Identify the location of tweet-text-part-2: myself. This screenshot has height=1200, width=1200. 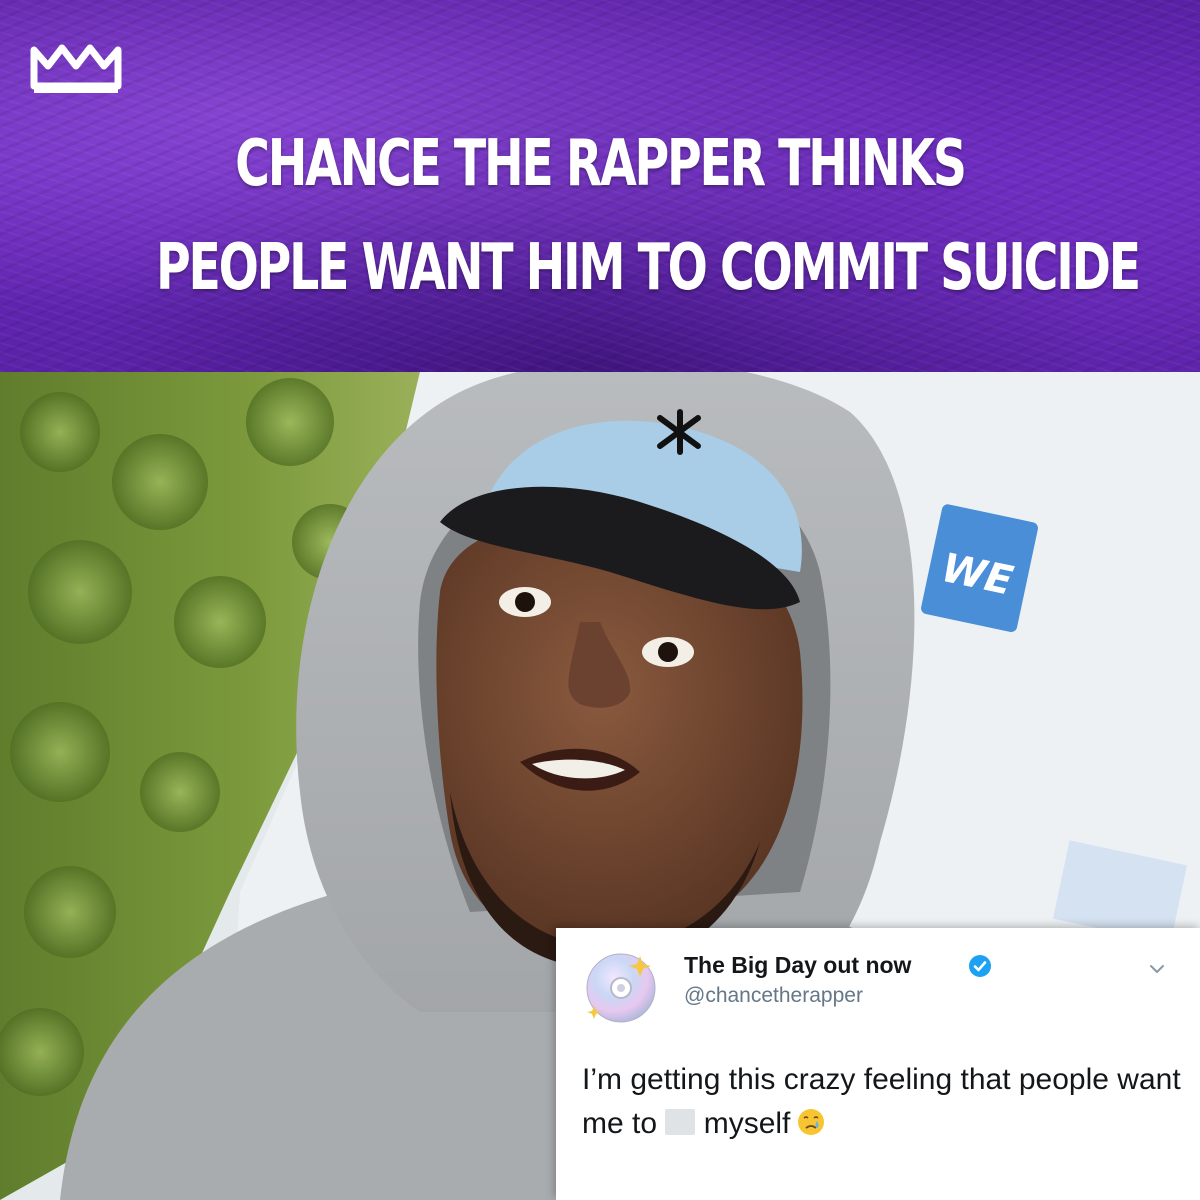
(743, 1123).